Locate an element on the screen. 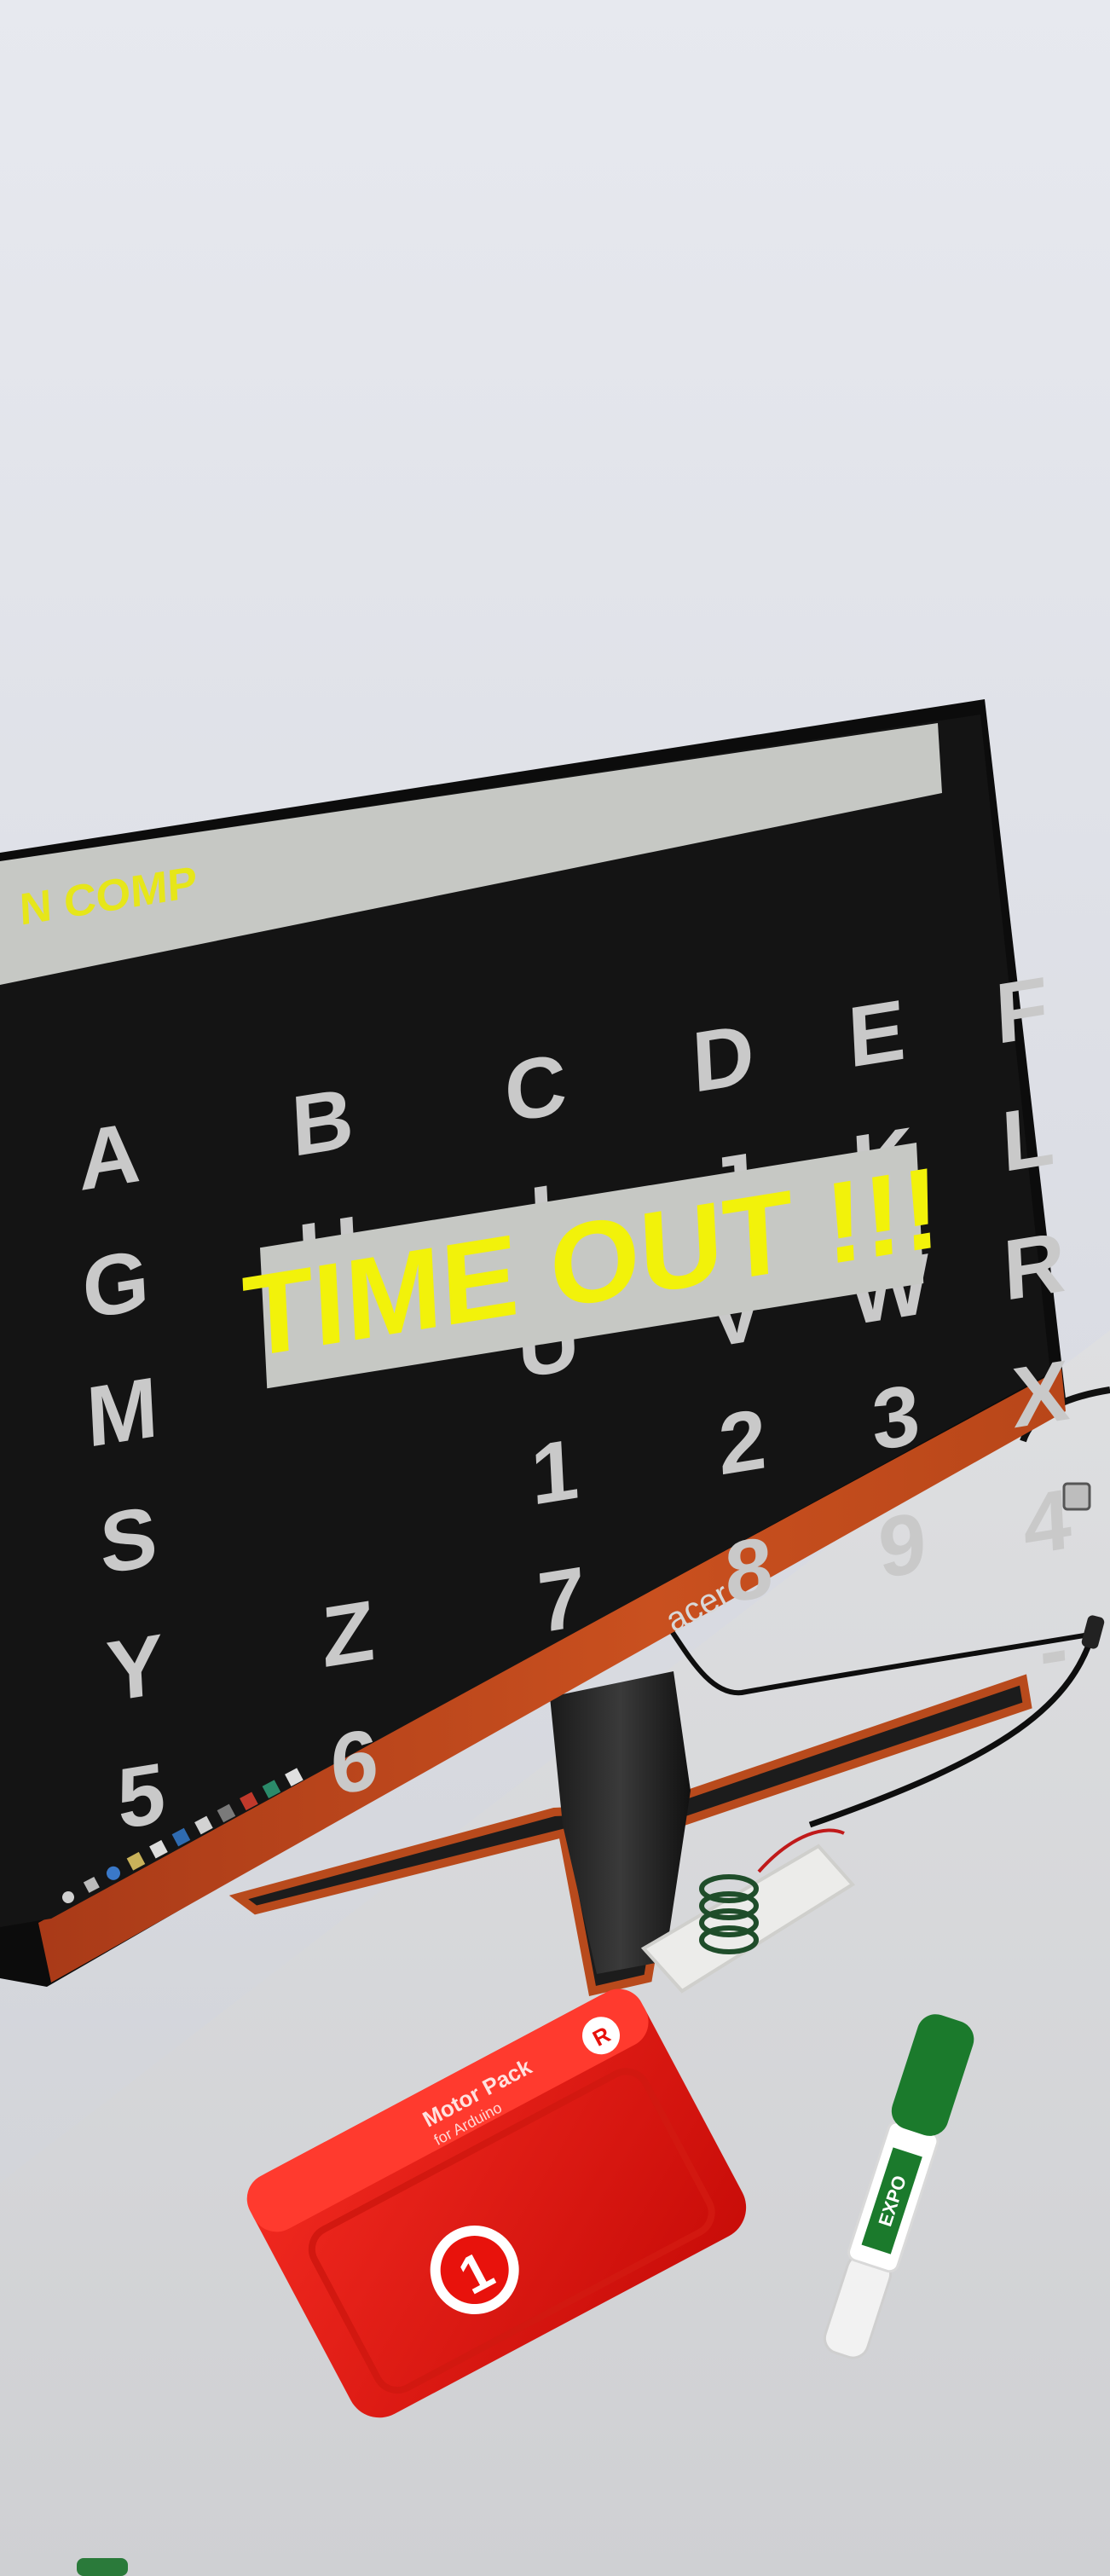 The image size is (1110, 2576). grid-letter: E is located at coordinates (876, 1034).